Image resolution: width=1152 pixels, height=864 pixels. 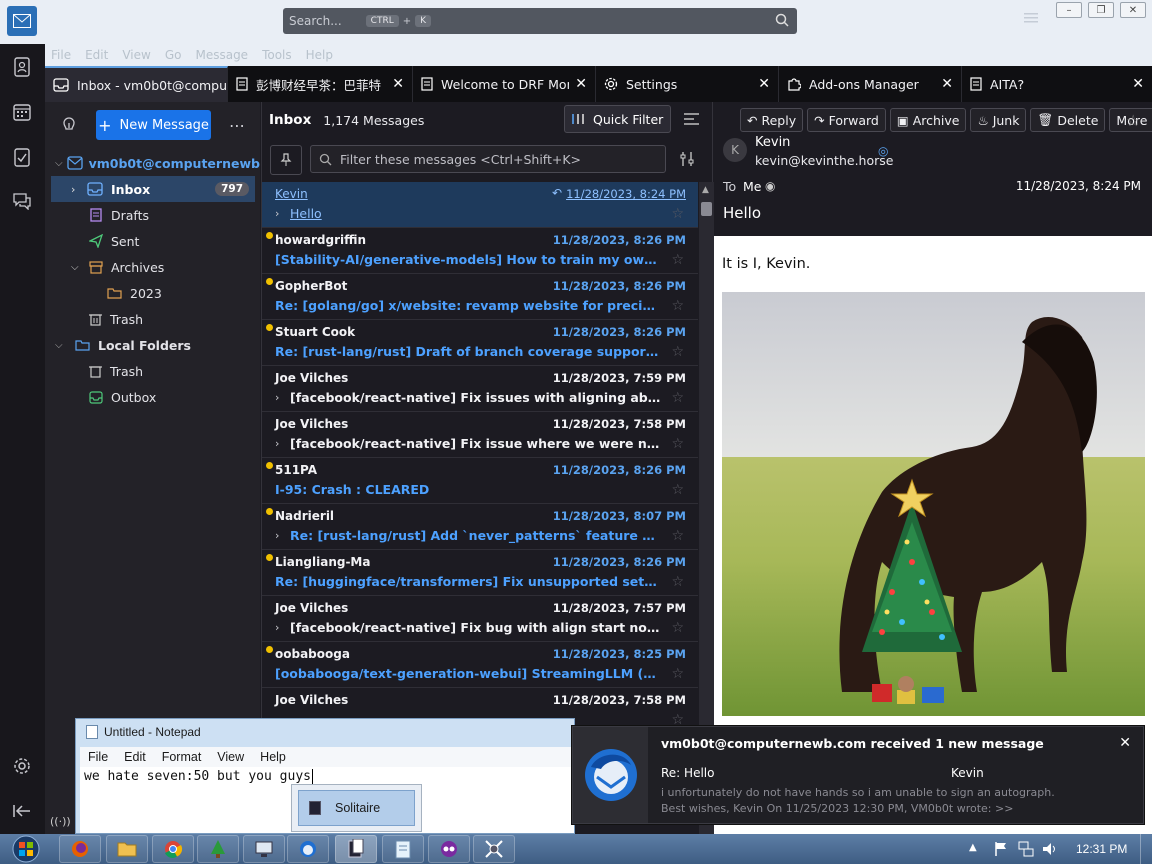 What do you see at coordinates (488, 159) in the screenshot?
I see `filter-messages-input: Filter these messages <Ctrl+Shift+K>` at bounding box center [488, 159].